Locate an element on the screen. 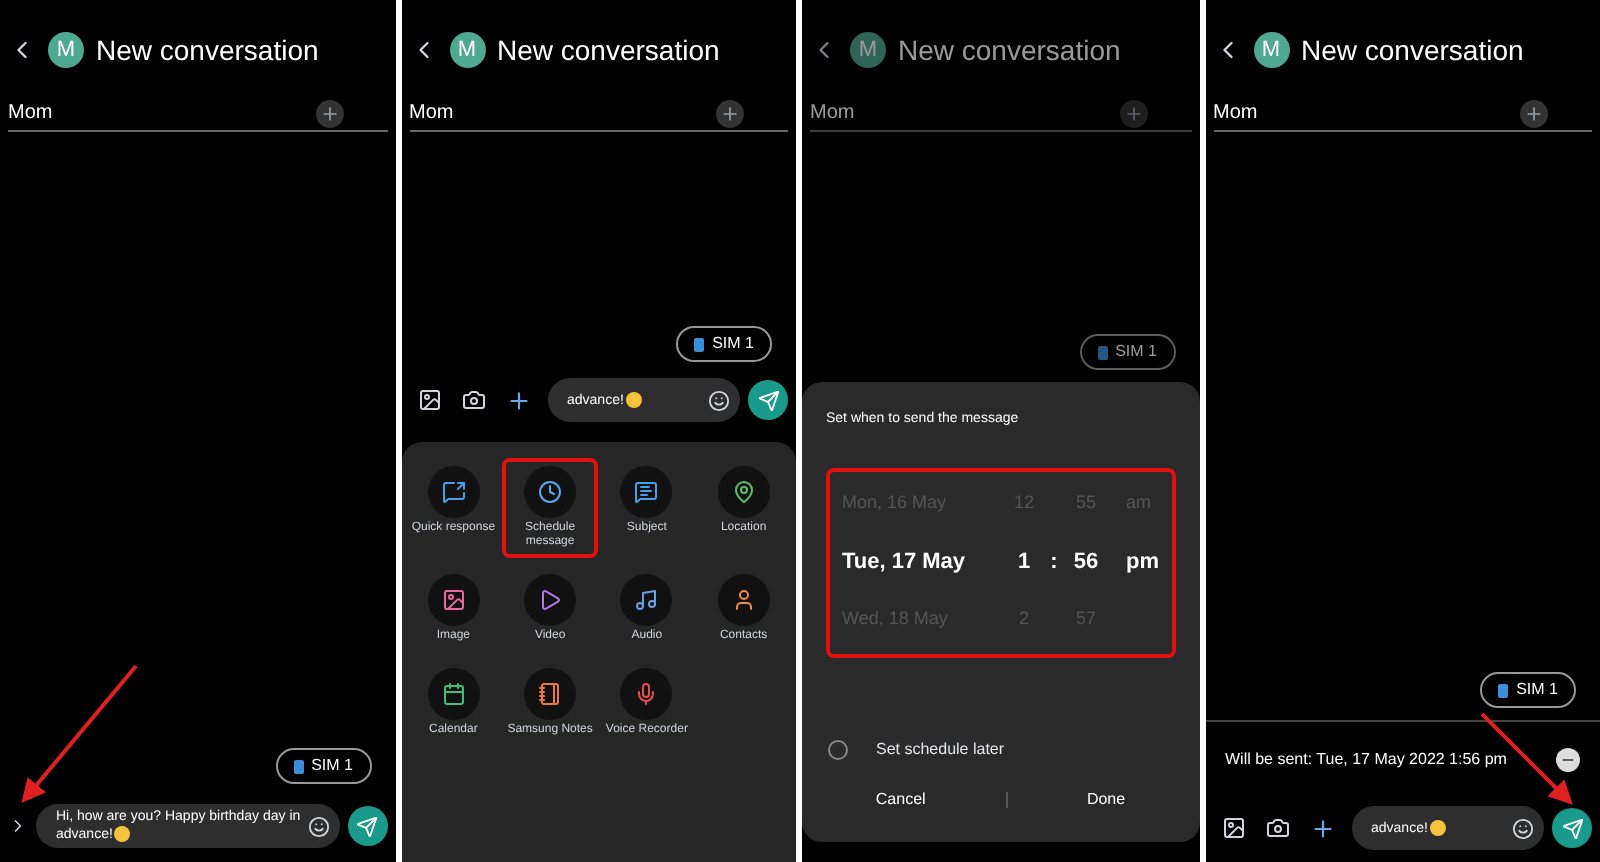 This screenshot has width=1600, height=862. radio-label: Set schedule later is located at coordinates (940, 750).